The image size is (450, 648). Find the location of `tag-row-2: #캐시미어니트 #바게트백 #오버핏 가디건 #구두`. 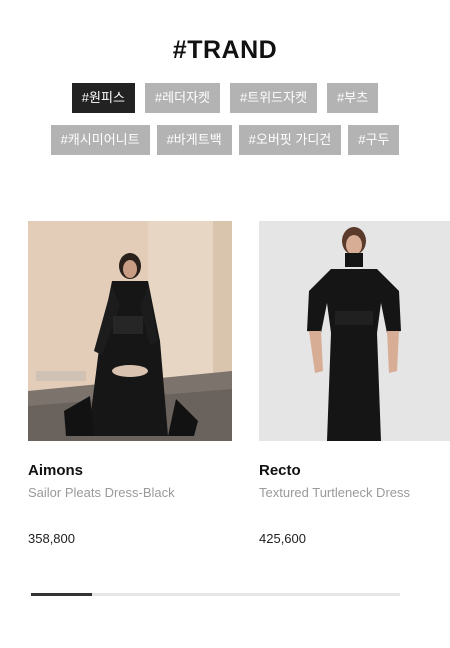

tag-row-2: #캐시미어니트 #바게트백 #오버핏 가디건 #구두 is located at coordinates (225, 140).